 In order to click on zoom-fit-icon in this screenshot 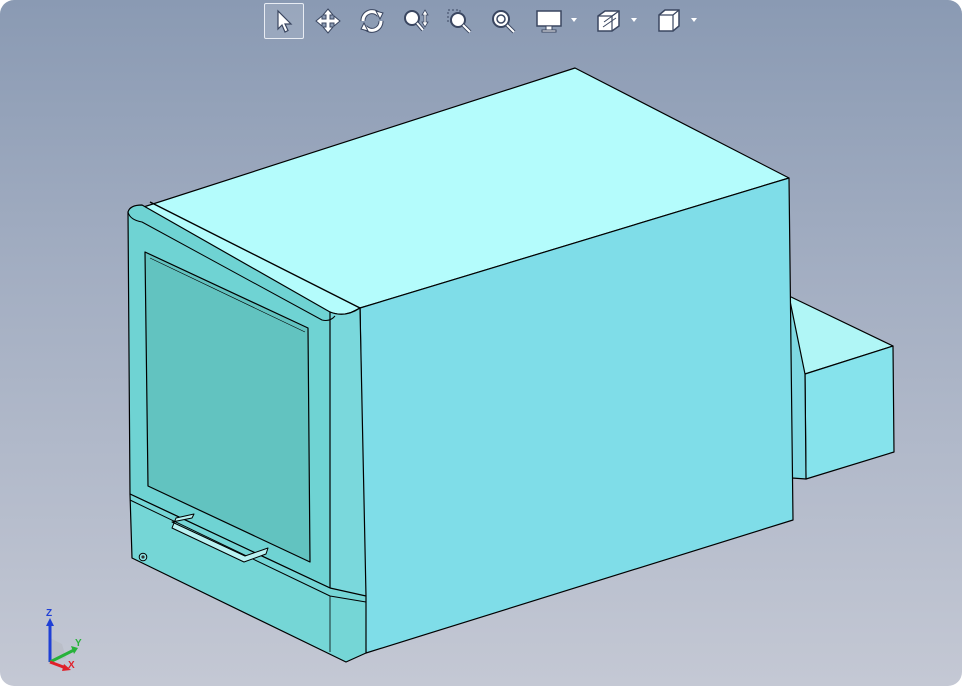, I will do `click(504, 22)`.